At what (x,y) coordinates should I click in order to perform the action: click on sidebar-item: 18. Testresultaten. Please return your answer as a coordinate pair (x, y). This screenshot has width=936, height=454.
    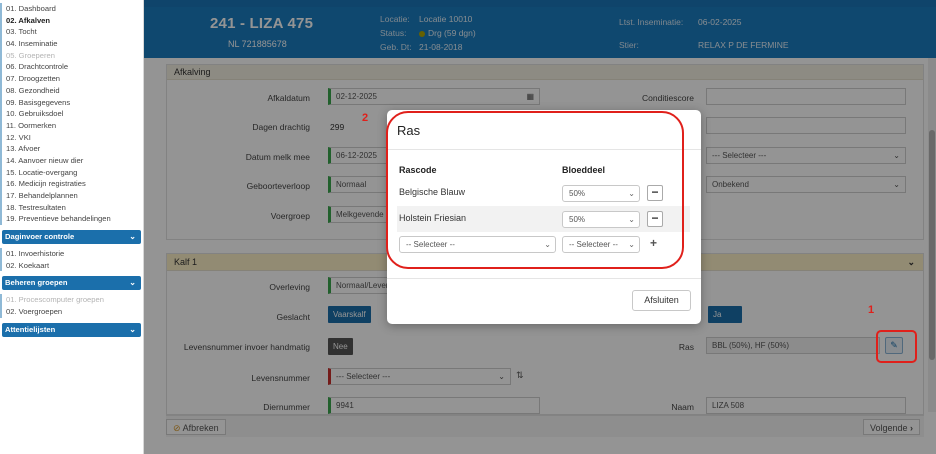
    Looking at the image, I should click on (71, 207).